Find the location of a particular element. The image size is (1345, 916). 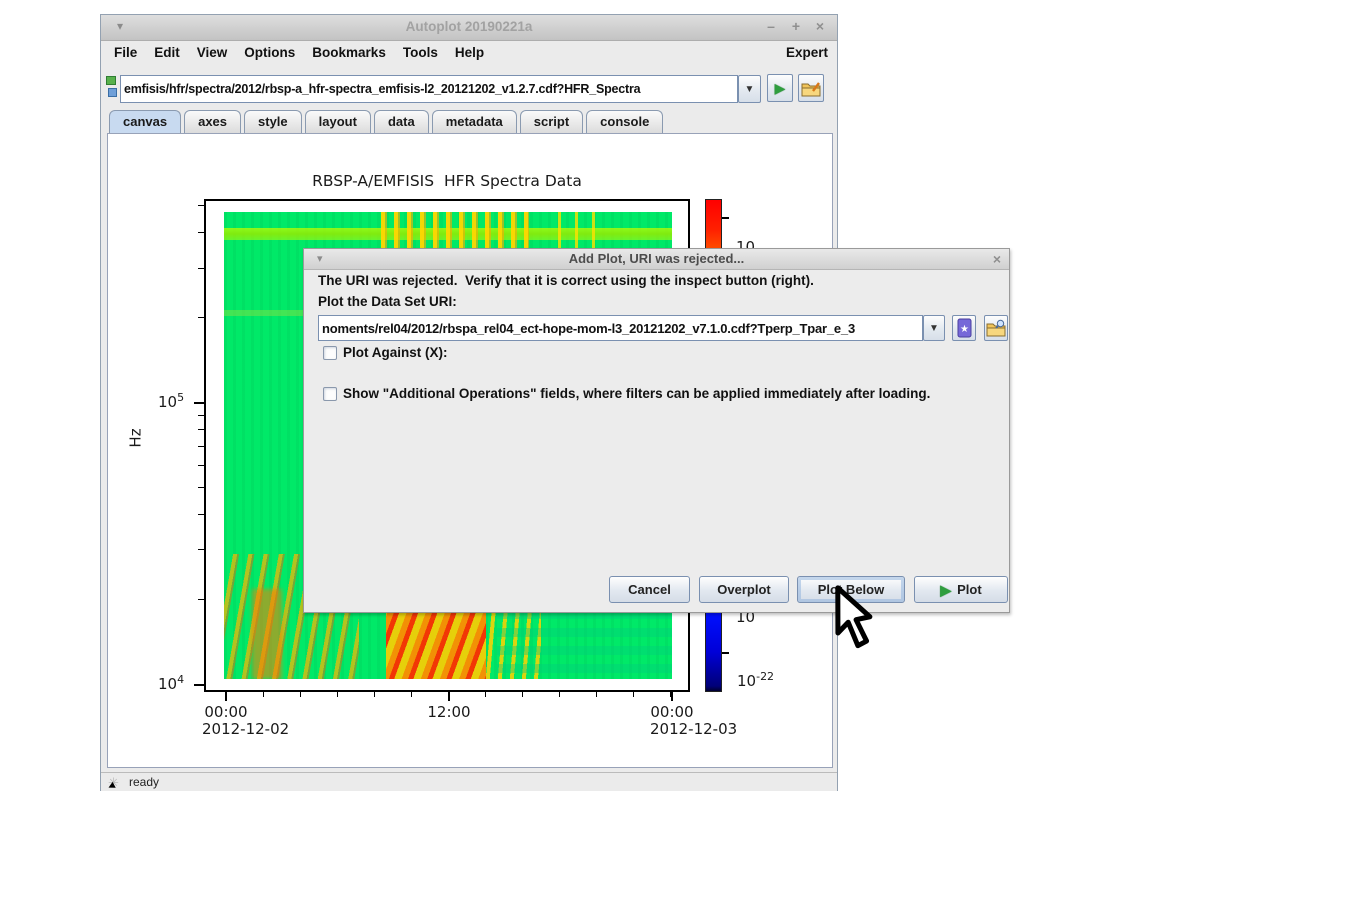

plot-title: RBSP-A/EMFISIS HFR Spectra Data is located at coordinates (447, 181).